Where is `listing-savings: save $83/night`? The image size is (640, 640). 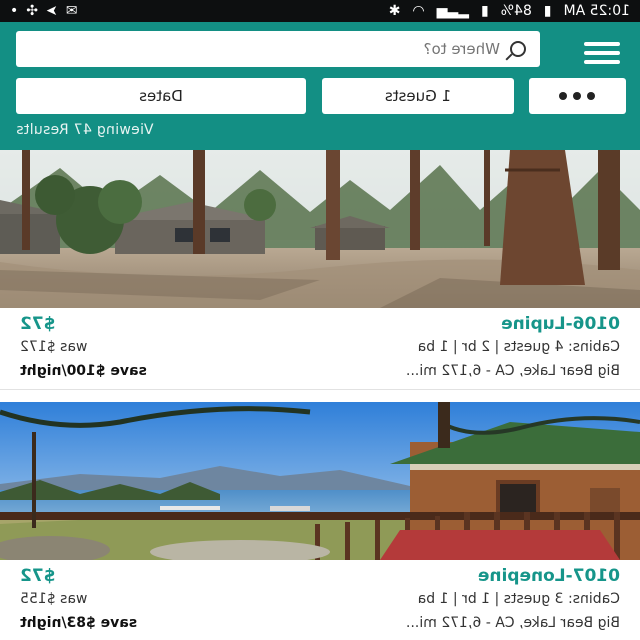
listing-savings: save $83/night is located at coordinates (79, 623).